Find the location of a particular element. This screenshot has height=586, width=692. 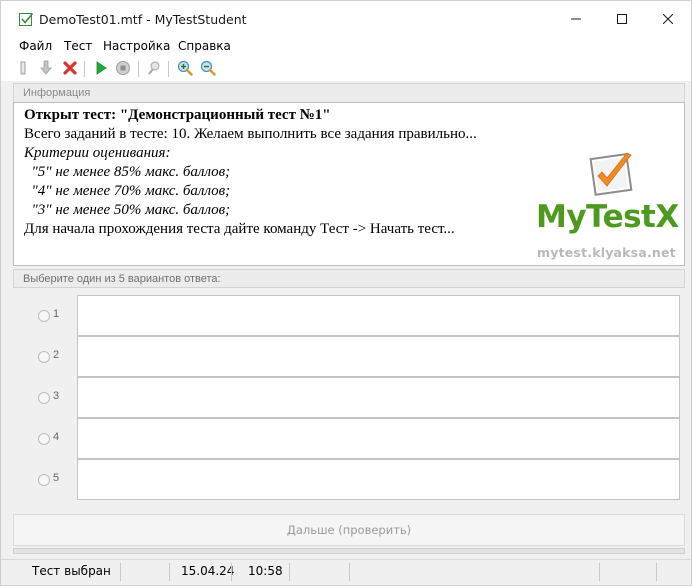

start-test-button is located at coordinates (101, 69).